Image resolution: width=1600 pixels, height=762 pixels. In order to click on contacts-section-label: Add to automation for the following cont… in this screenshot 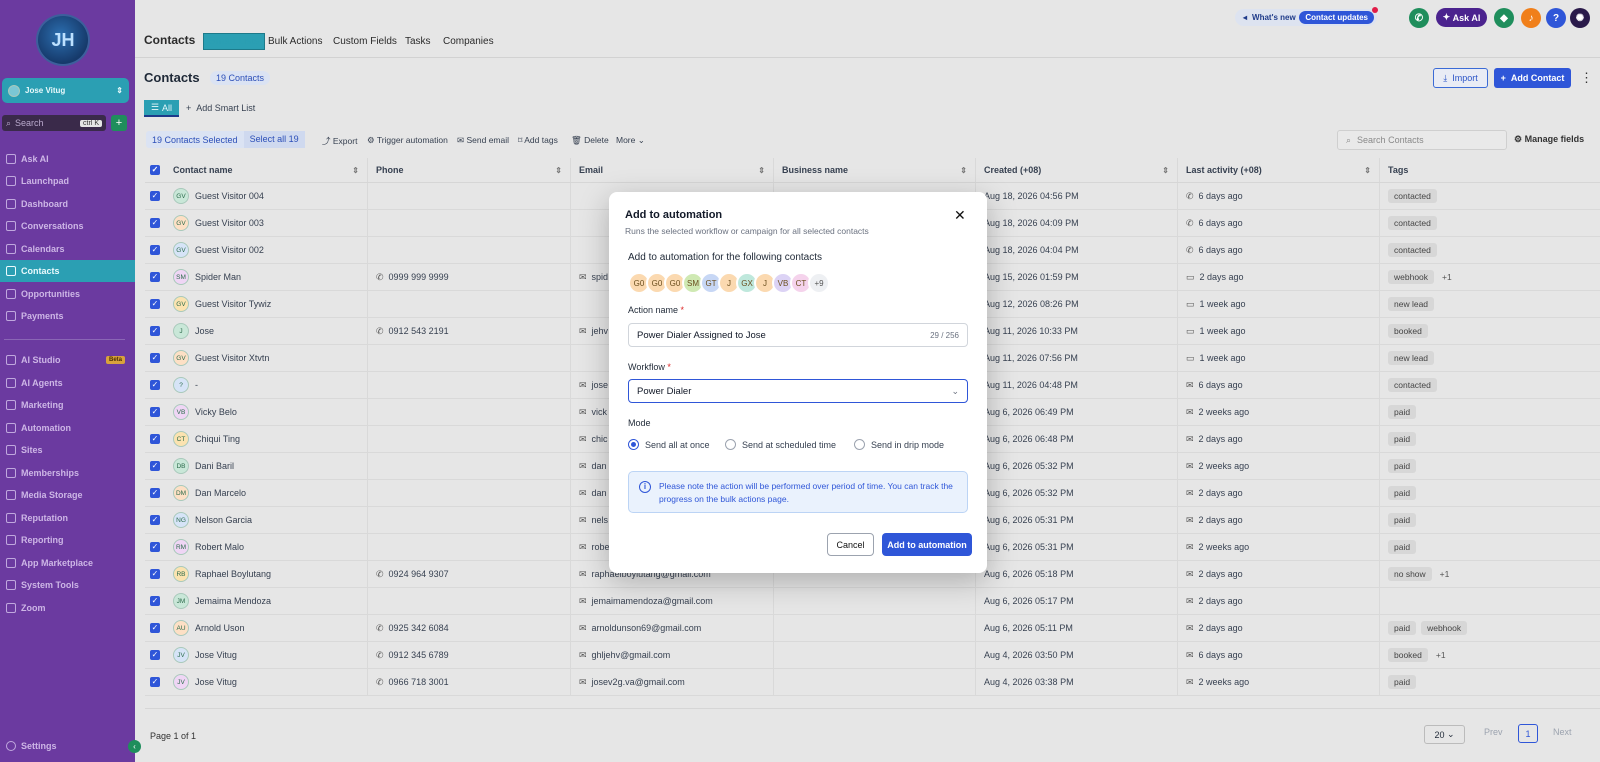, I will do `click(725, 257)`.